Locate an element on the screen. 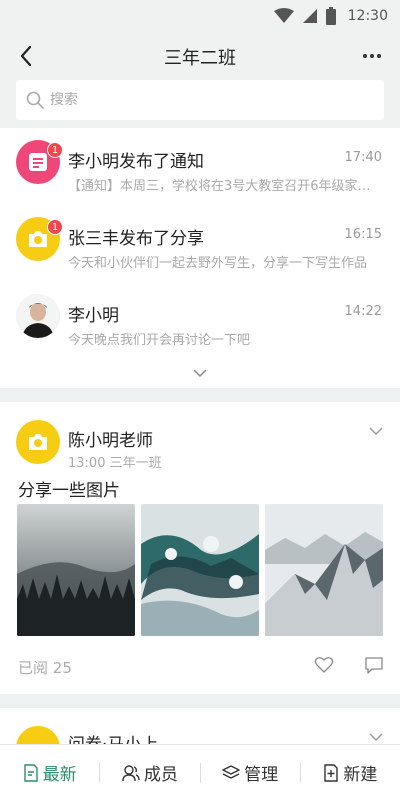 This screenshot has width=400, height=800. notice-icon is located at coordinates (38, 162).